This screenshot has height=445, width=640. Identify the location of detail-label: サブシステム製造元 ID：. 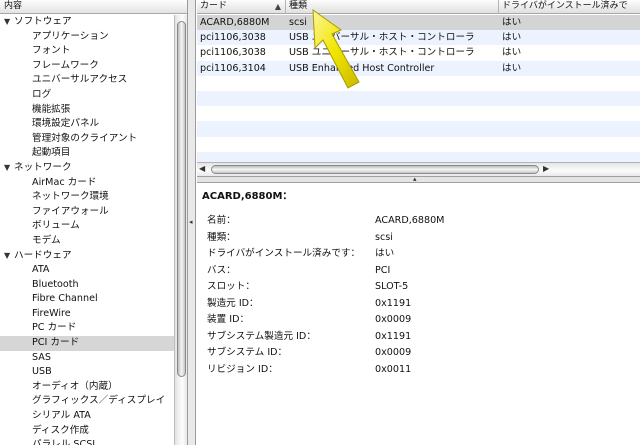
(261, 336).